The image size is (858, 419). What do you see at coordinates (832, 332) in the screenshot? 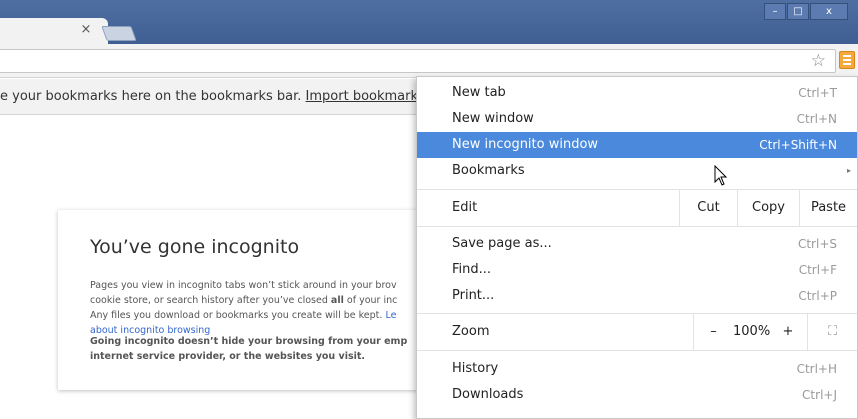
I see `fullscreen-icon: ⛶` at bounding box center [832, 332].